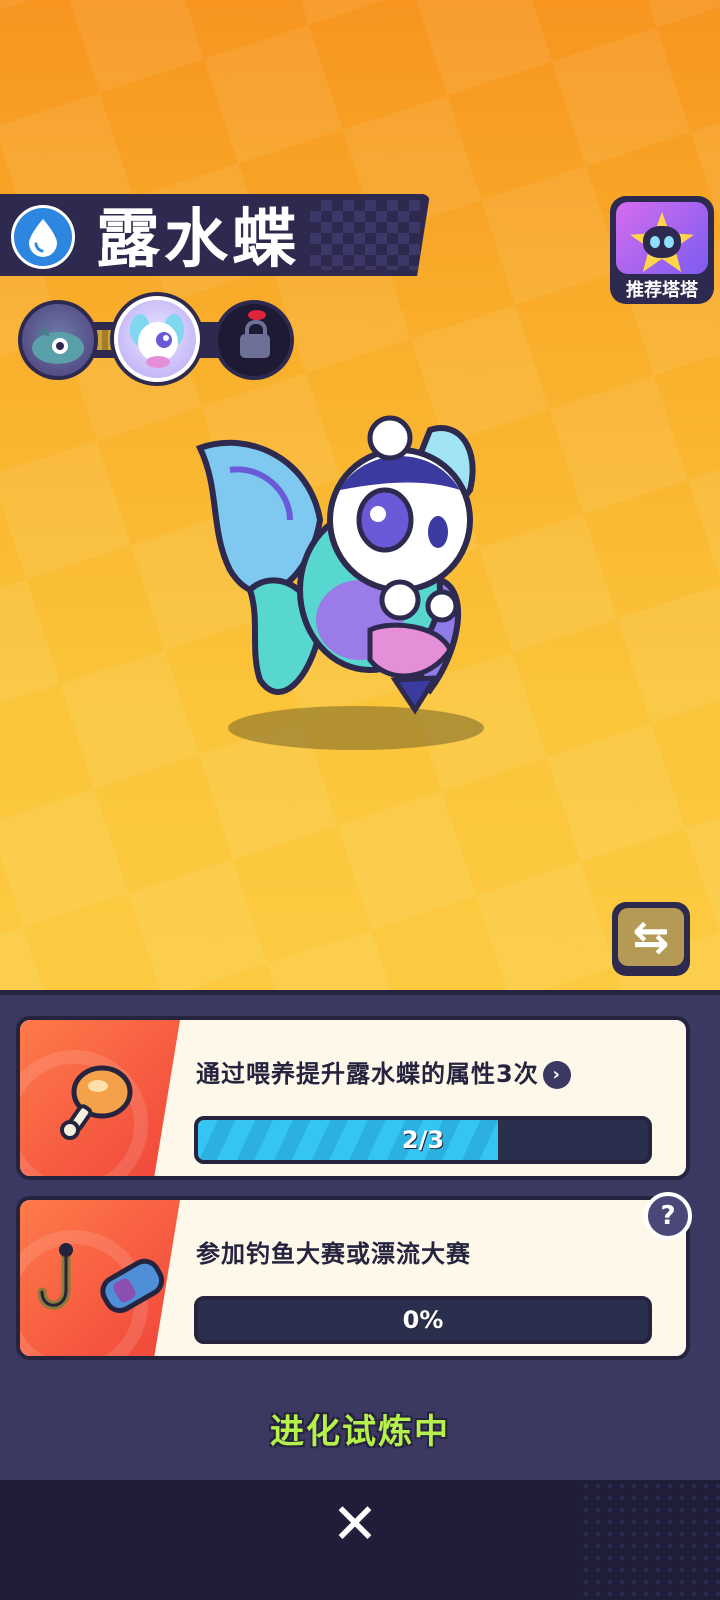 The image size is (720, 1600). I want to click on meat-drumstick-icon, so click(96, 1102).